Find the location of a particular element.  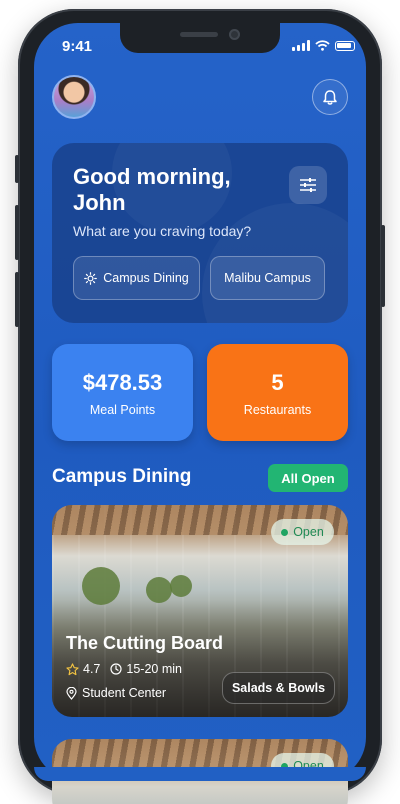

notifications-button is located at coordinates (330, 97).